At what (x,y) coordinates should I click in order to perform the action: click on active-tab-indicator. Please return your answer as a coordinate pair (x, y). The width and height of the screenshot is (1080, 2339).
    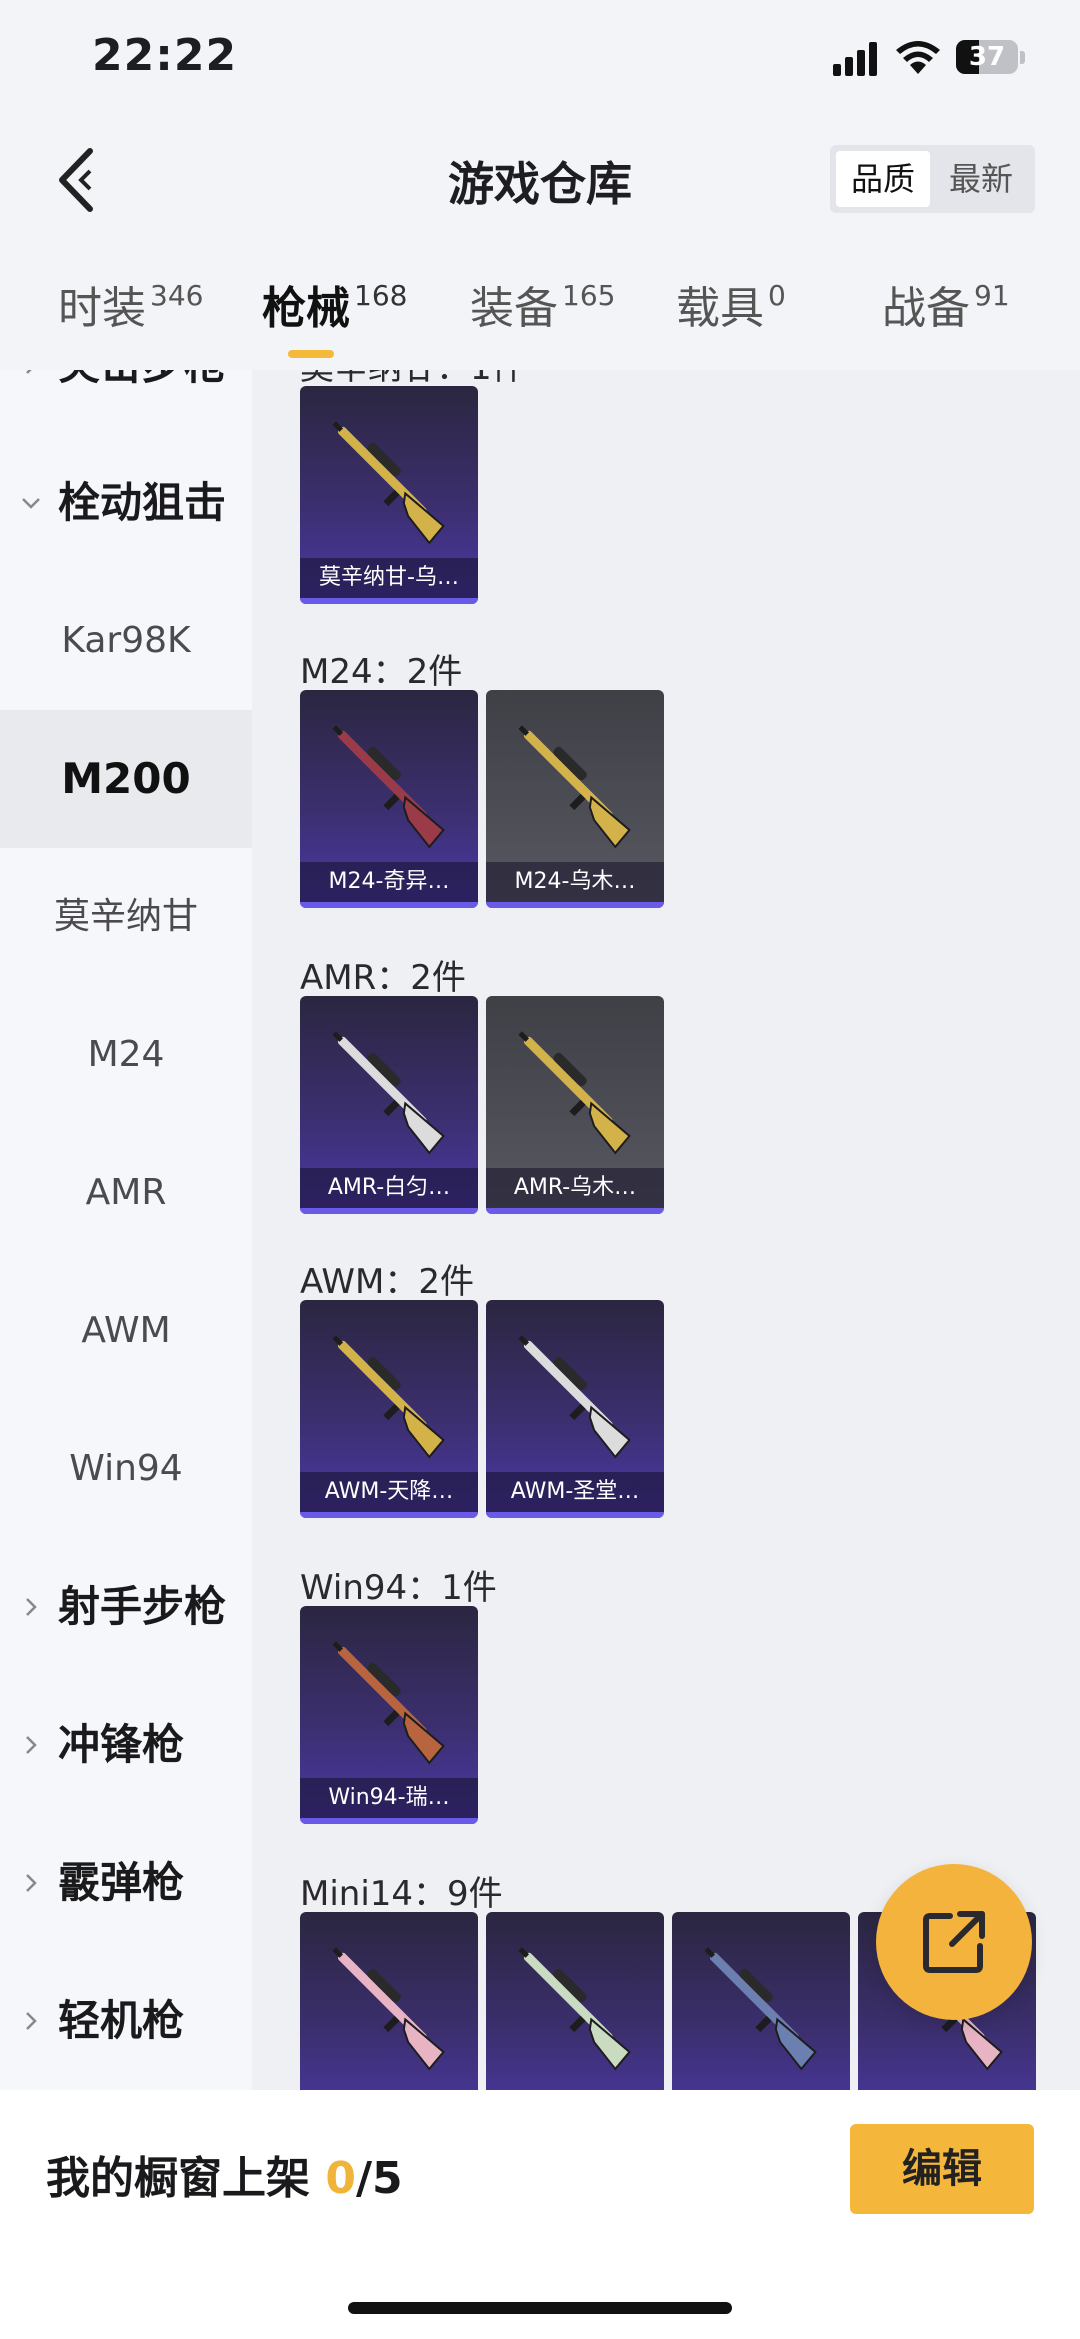
    Looking at the image, I should click on (311, 354).